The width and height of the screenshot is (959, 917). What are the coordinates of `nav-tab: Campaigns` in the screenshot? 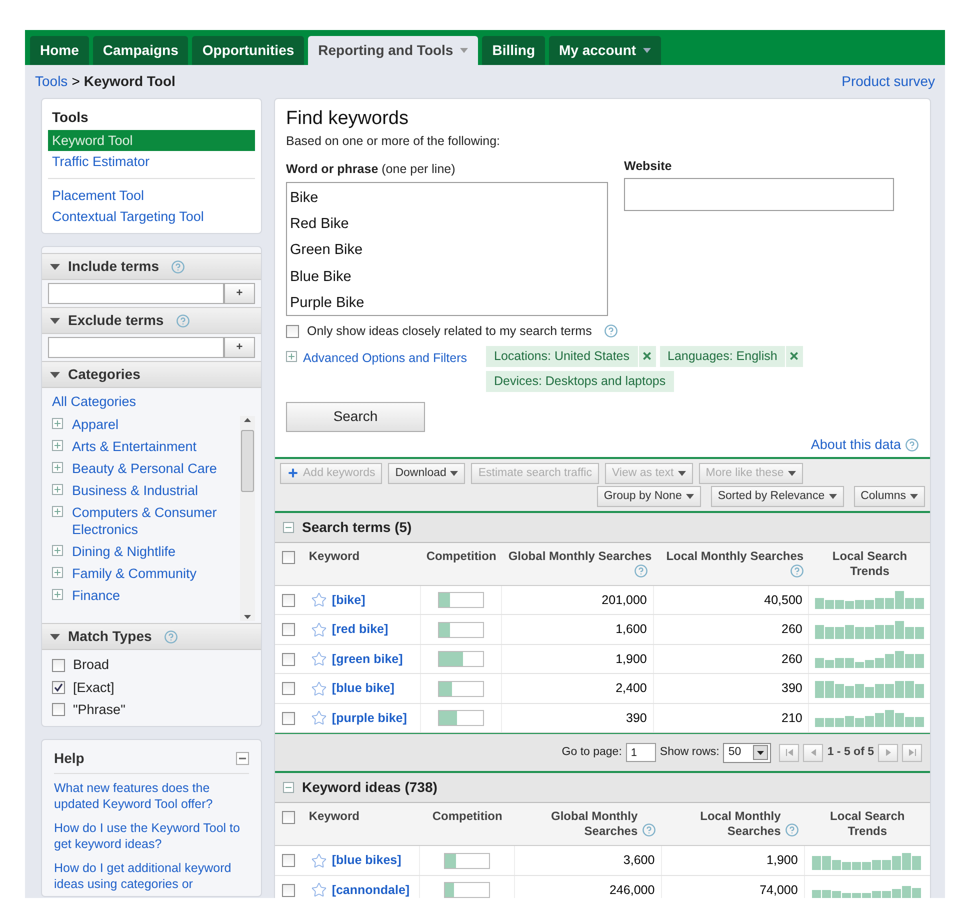 It's located at (140, 50).